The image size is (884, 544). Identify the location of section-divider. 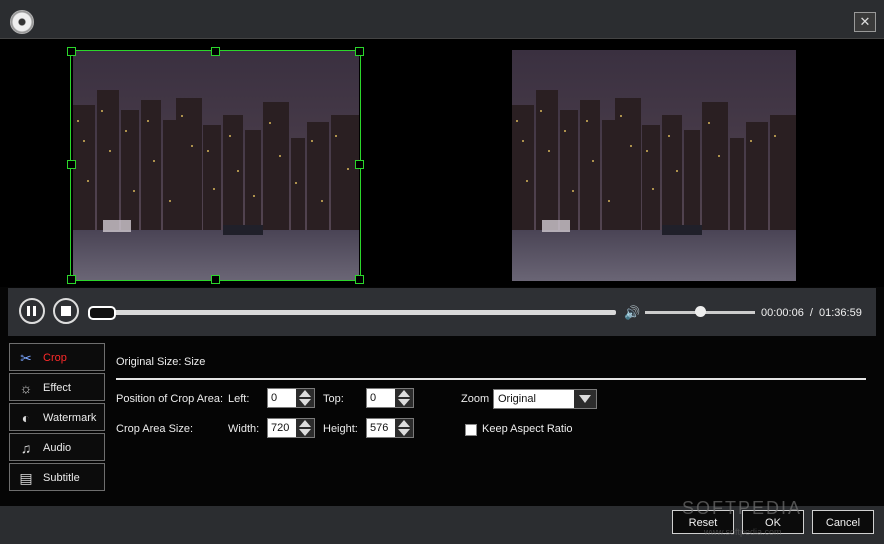
(491, 379).